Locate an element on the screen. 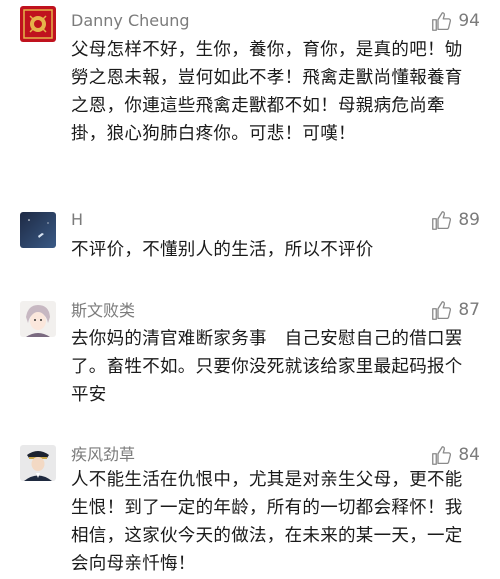  like-button: 89 is located at coordinates (455, 220).